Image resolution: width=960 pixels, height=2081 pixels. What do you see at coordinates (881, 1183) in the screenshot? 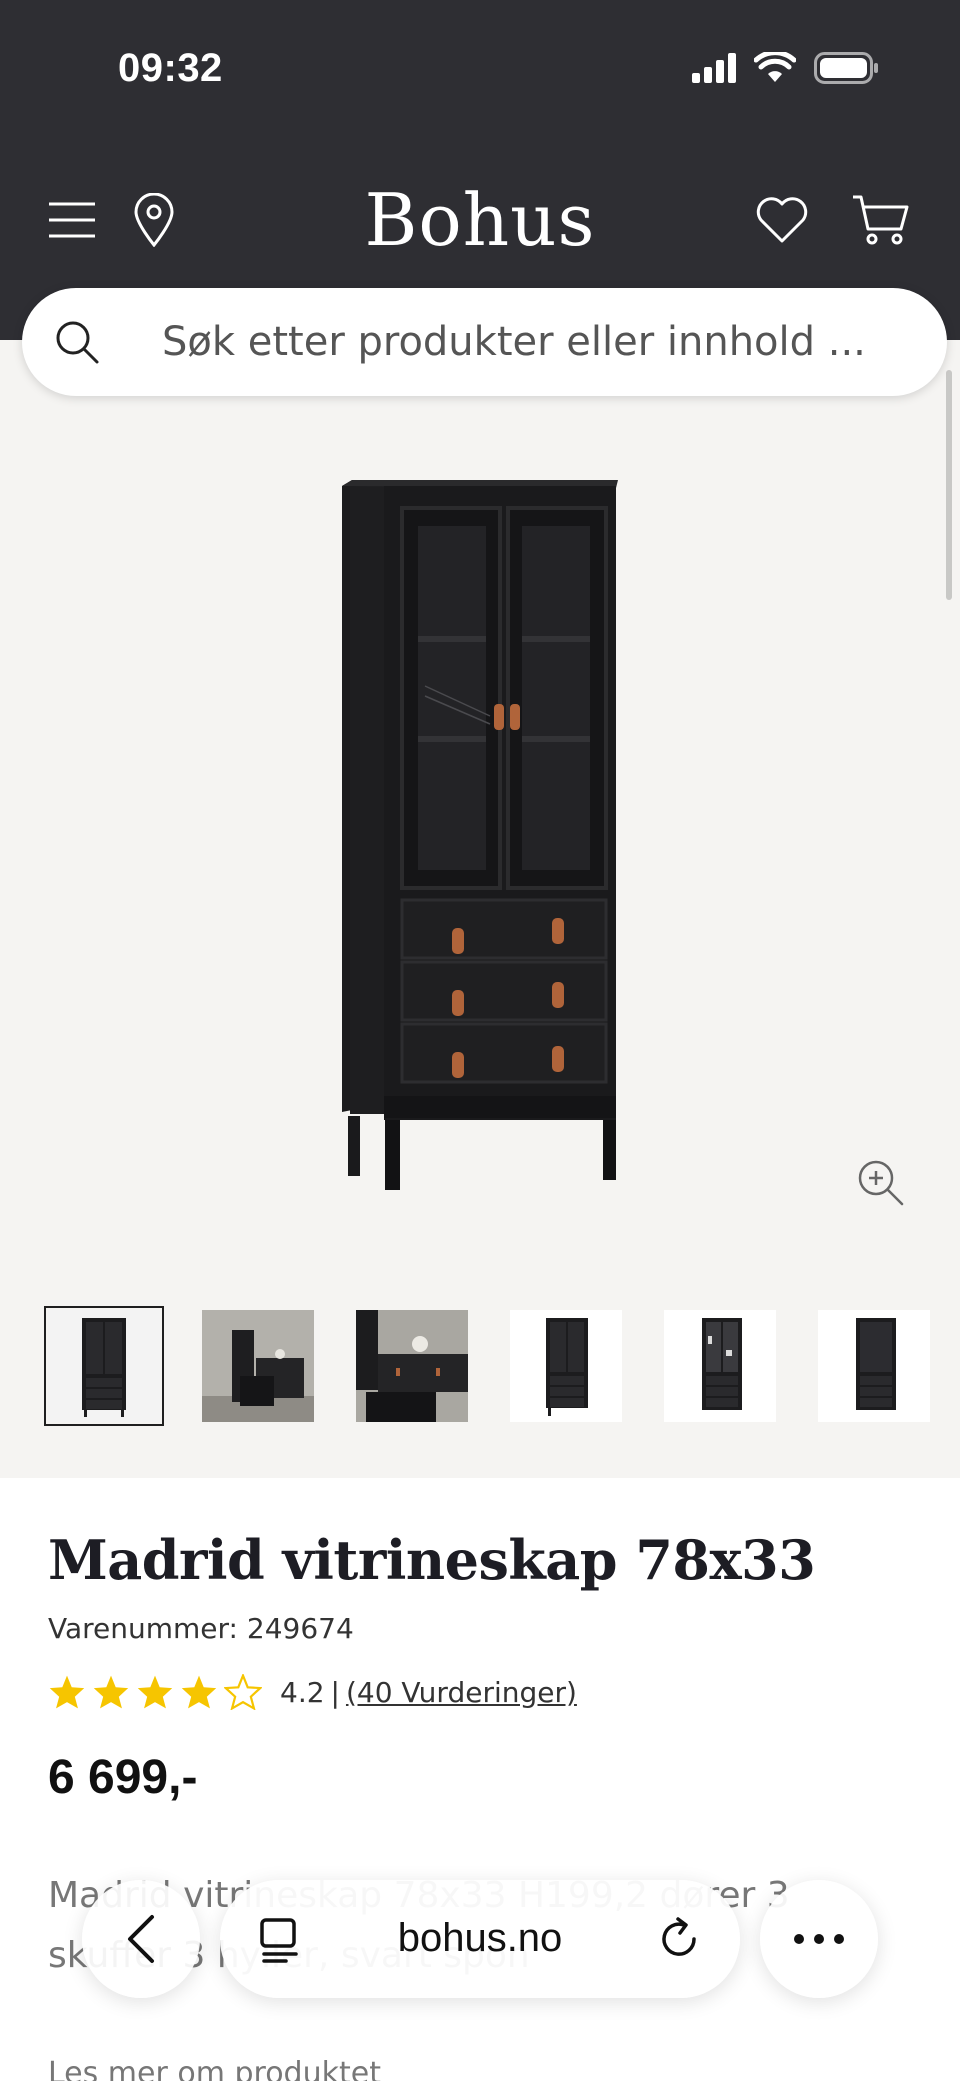
I see `zoom-in-icon` at bounding box center [881, 1183].